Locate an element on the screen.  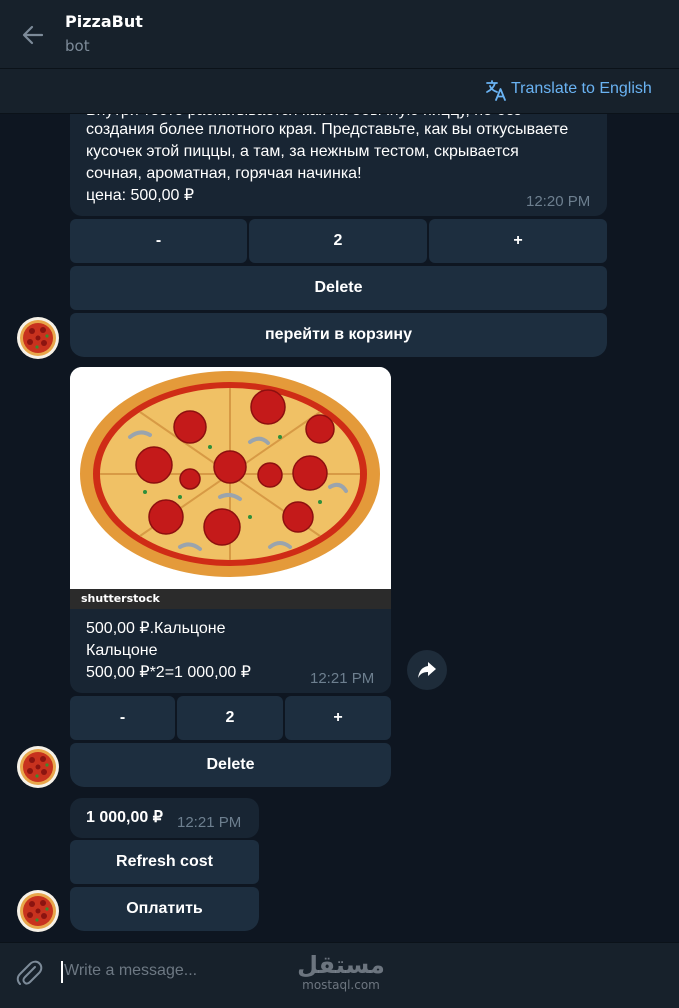
message-line: 500,00 ₽*2=1 000,00 ₽ is located at coordinates (168, 672).